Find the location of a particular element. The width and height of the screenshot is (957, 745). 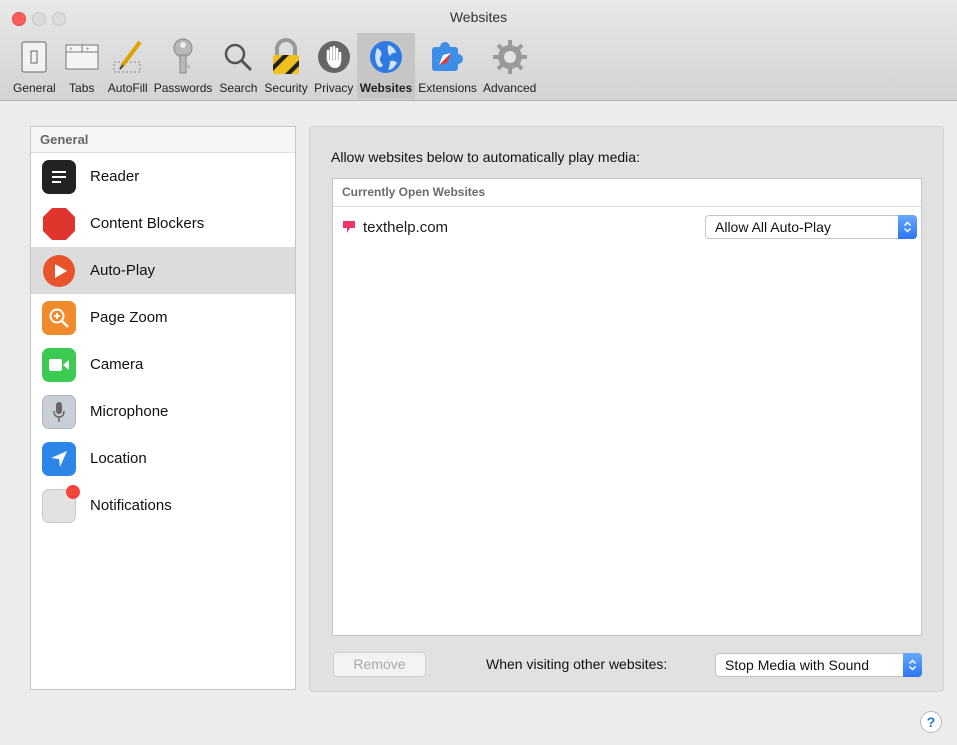

sidebar-item-label: Reader is located at coordinates (115, 176).